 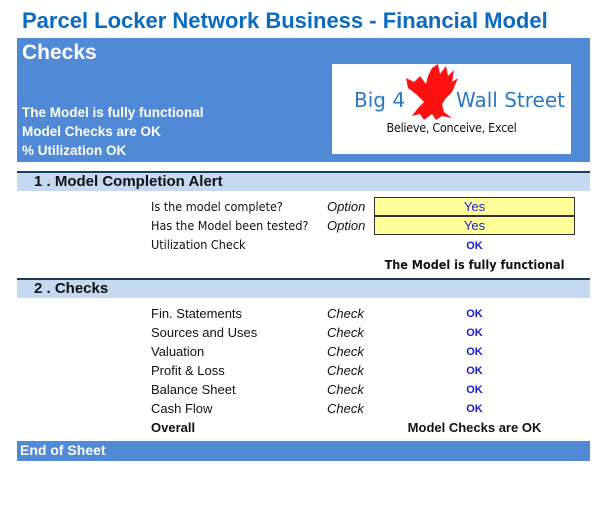 What do you see at coordinates (204, 332) in the screenshot?
I see `check-row-label: Sources and Uses` at bounding box center [204, 332].